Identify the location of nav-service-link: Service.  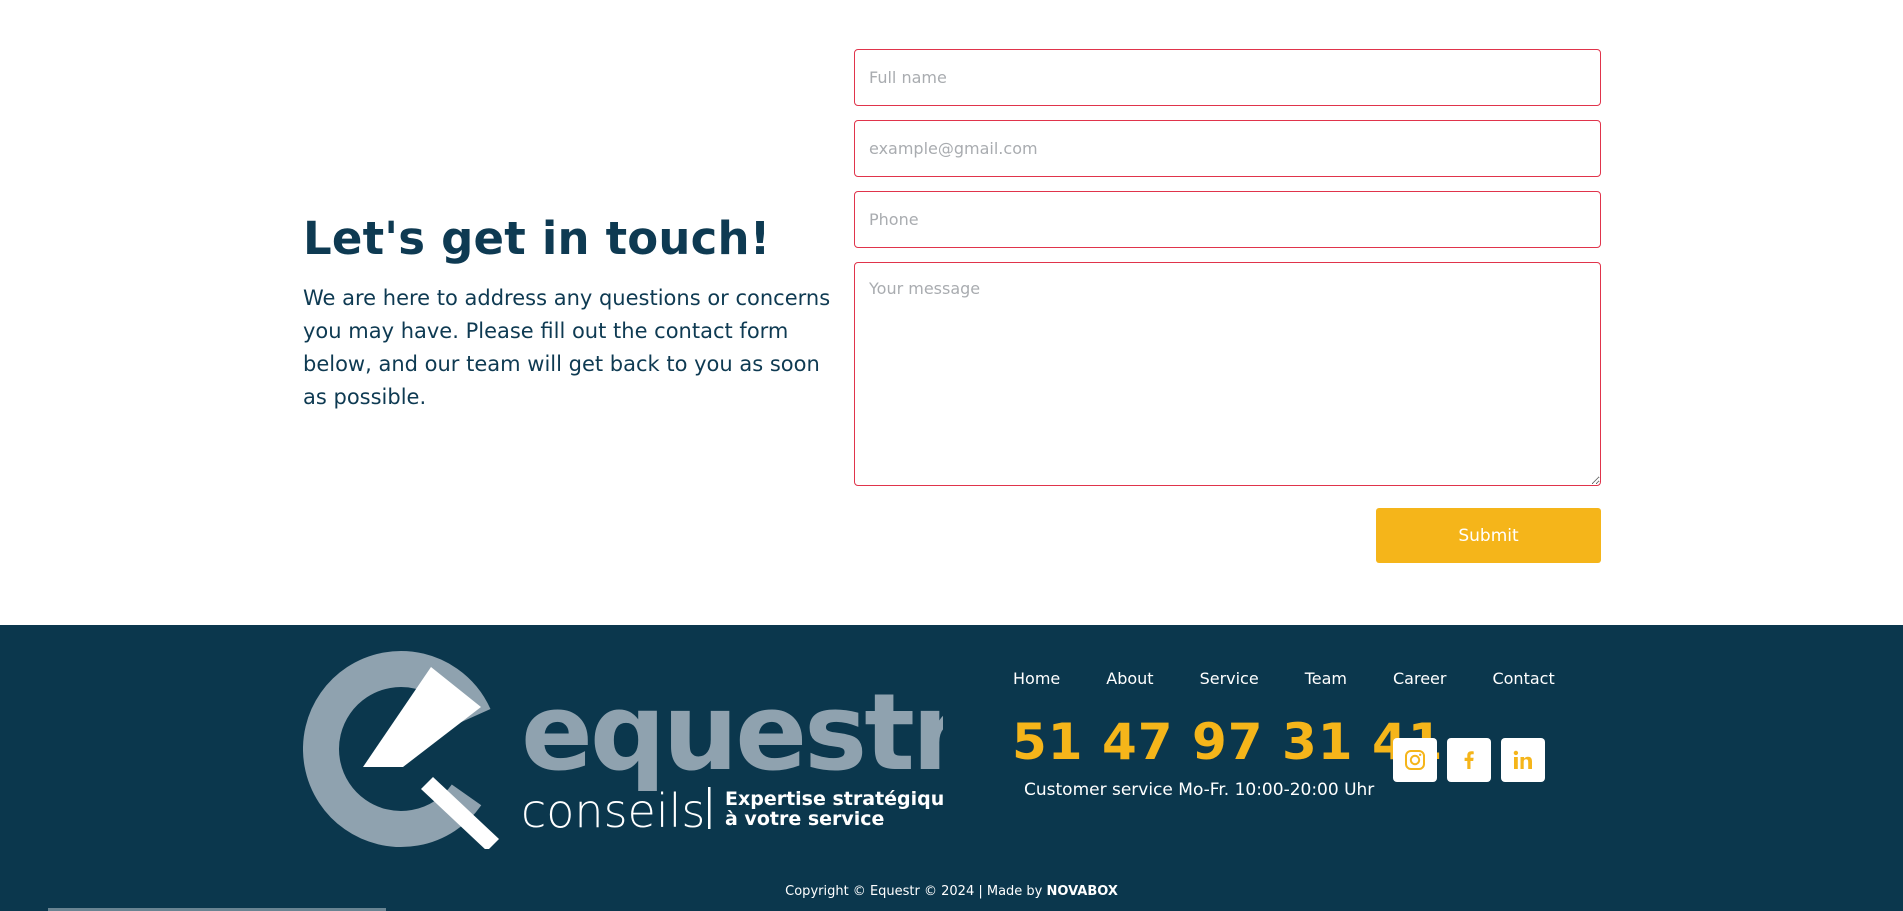
(1229, 678).